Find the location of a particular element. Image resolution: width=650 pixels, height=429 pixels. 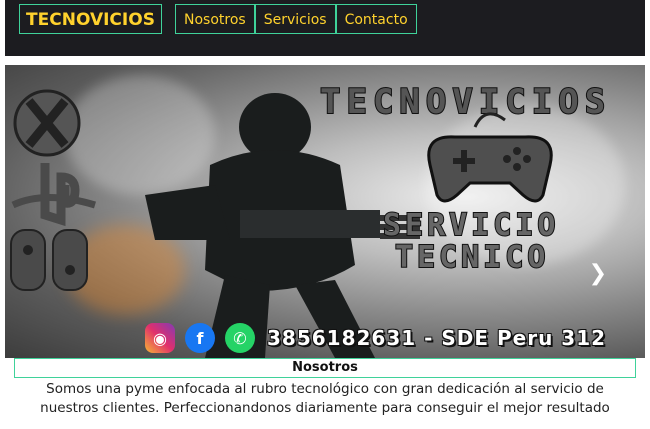

hero-title: TECNOVICIOS is located at coordinates (465, 102).